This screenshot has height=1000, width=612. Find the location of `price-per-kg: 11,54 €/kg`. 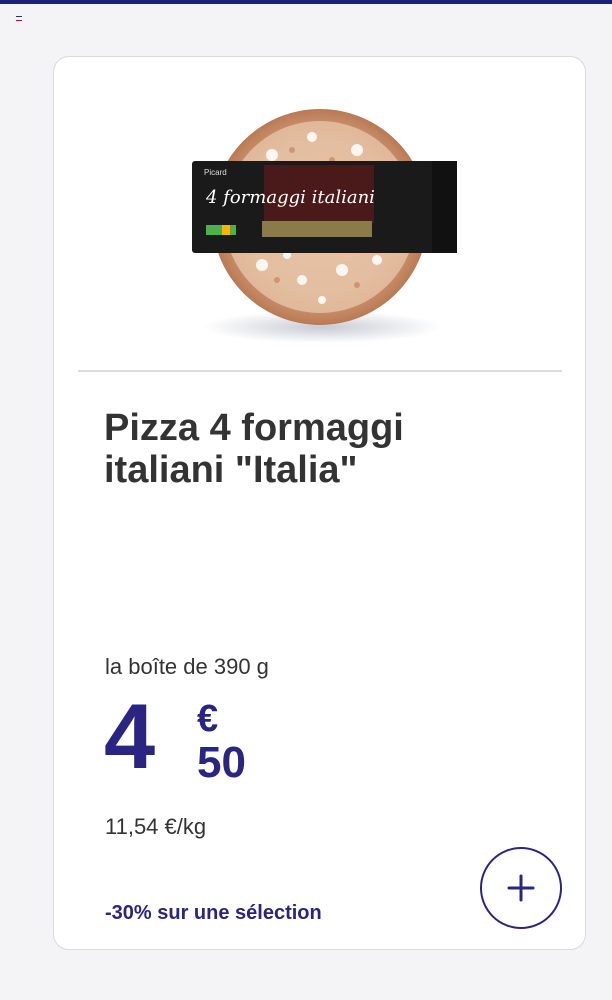

price-per-kg: 11,54 €/kg is located at coordinates (156, 826).